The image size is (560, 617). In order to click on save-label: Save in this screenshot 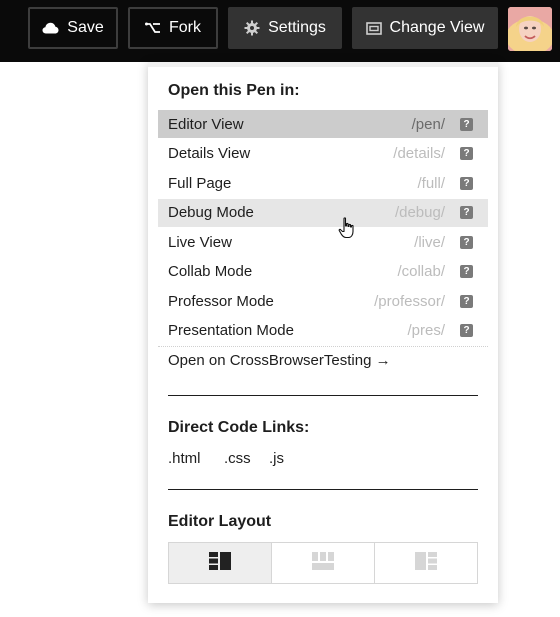, I will do `click(85, 27)`.